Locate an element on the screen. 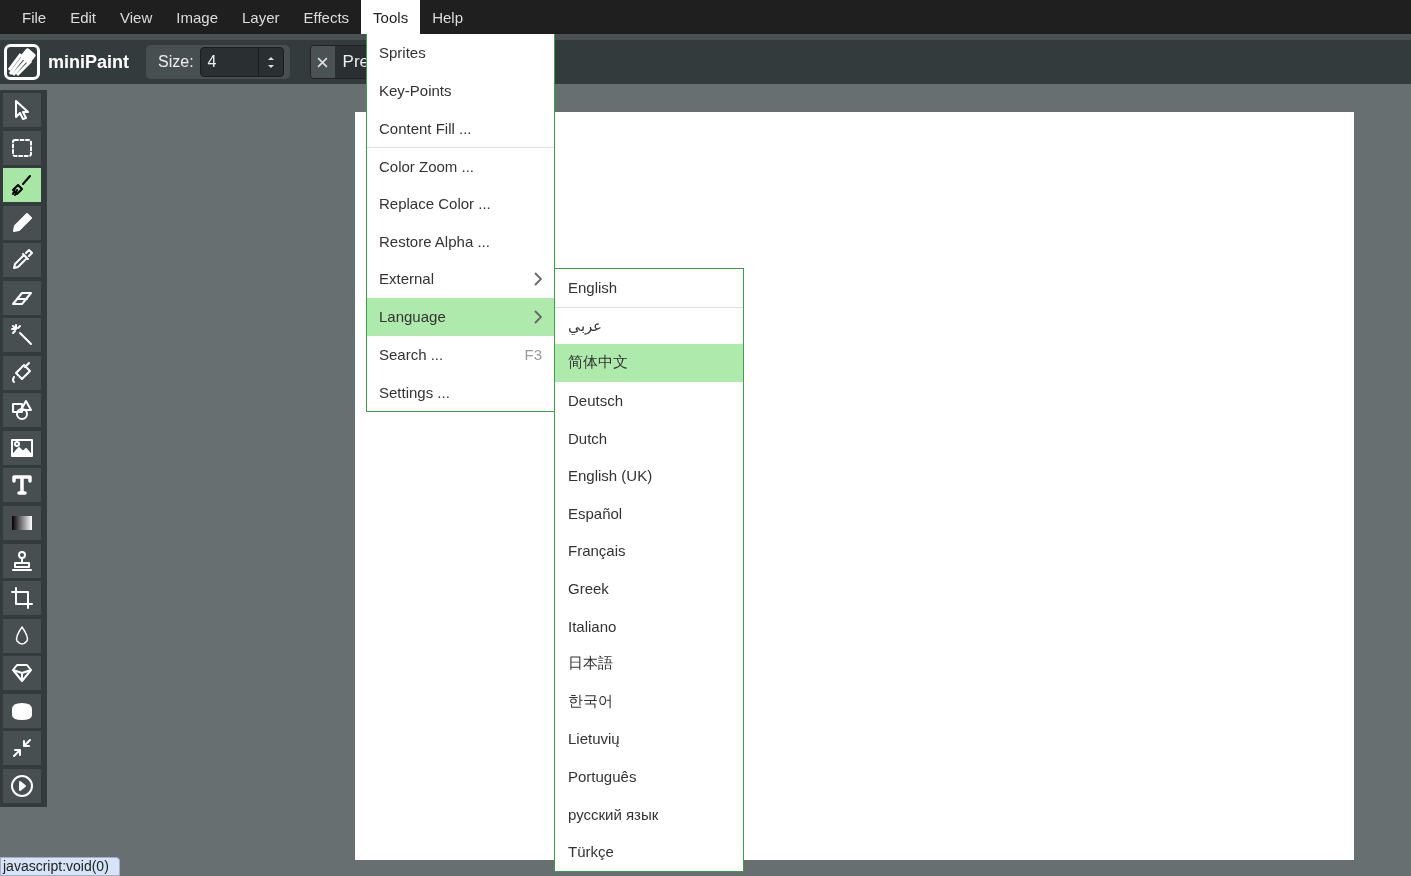 The height and width of the screenshot is (876, 1411). submenu-option: 日本語 is located at coordinates (649, 663).